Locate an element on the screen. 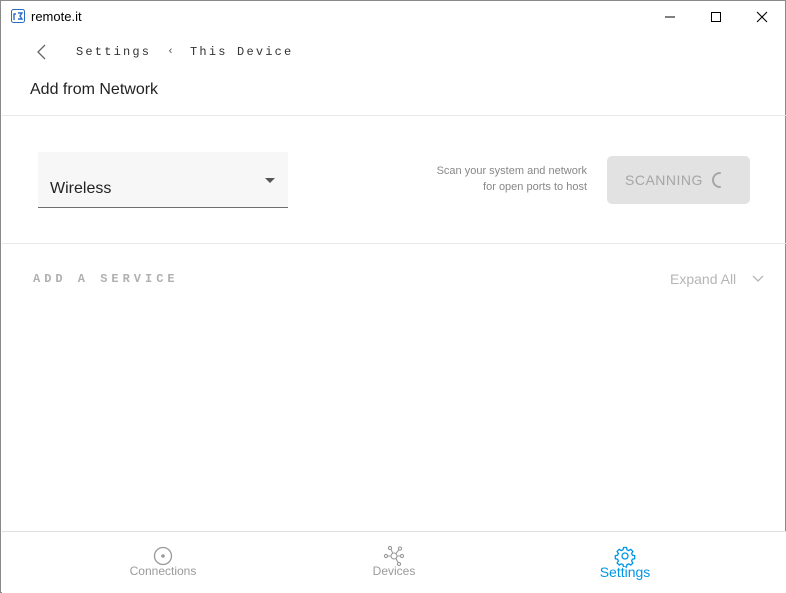 The height and width of the screenshot is (593, 786). minimize-icon is located at coordinates (670, 16).